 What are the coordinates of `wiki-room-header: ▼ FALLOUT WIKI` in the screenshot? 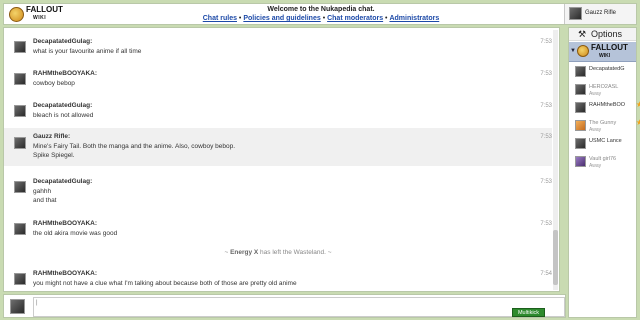 It's located at (602, 52).